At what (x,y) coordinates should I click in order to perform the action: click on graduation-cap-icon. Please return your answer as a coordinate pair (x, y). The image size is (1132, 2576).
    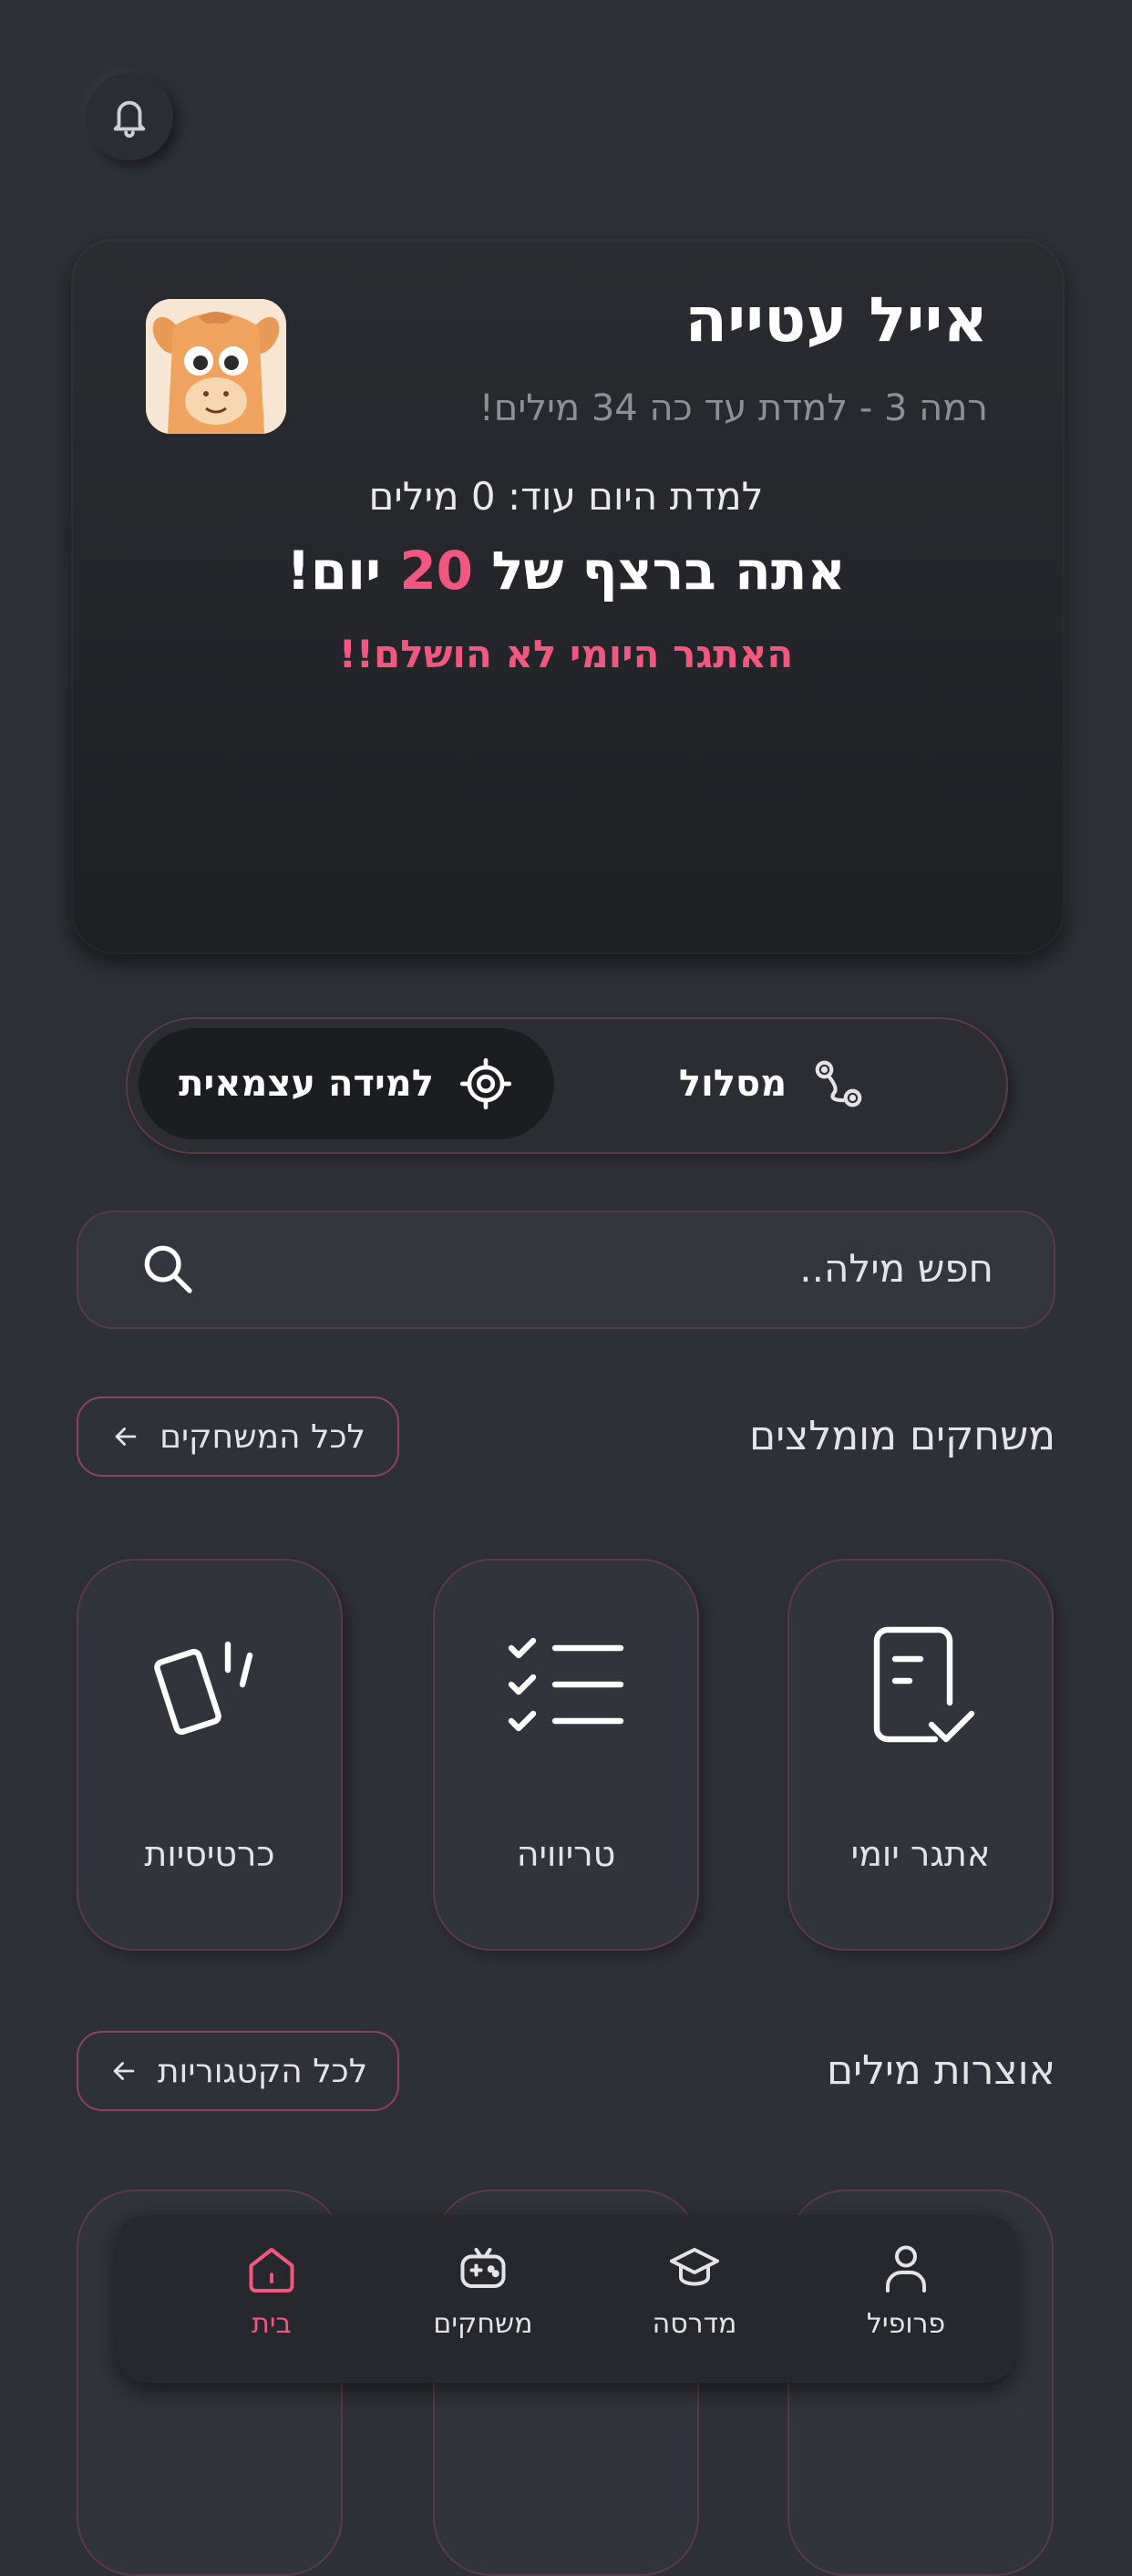
    Looking at the image, I should click on (695, 2267).